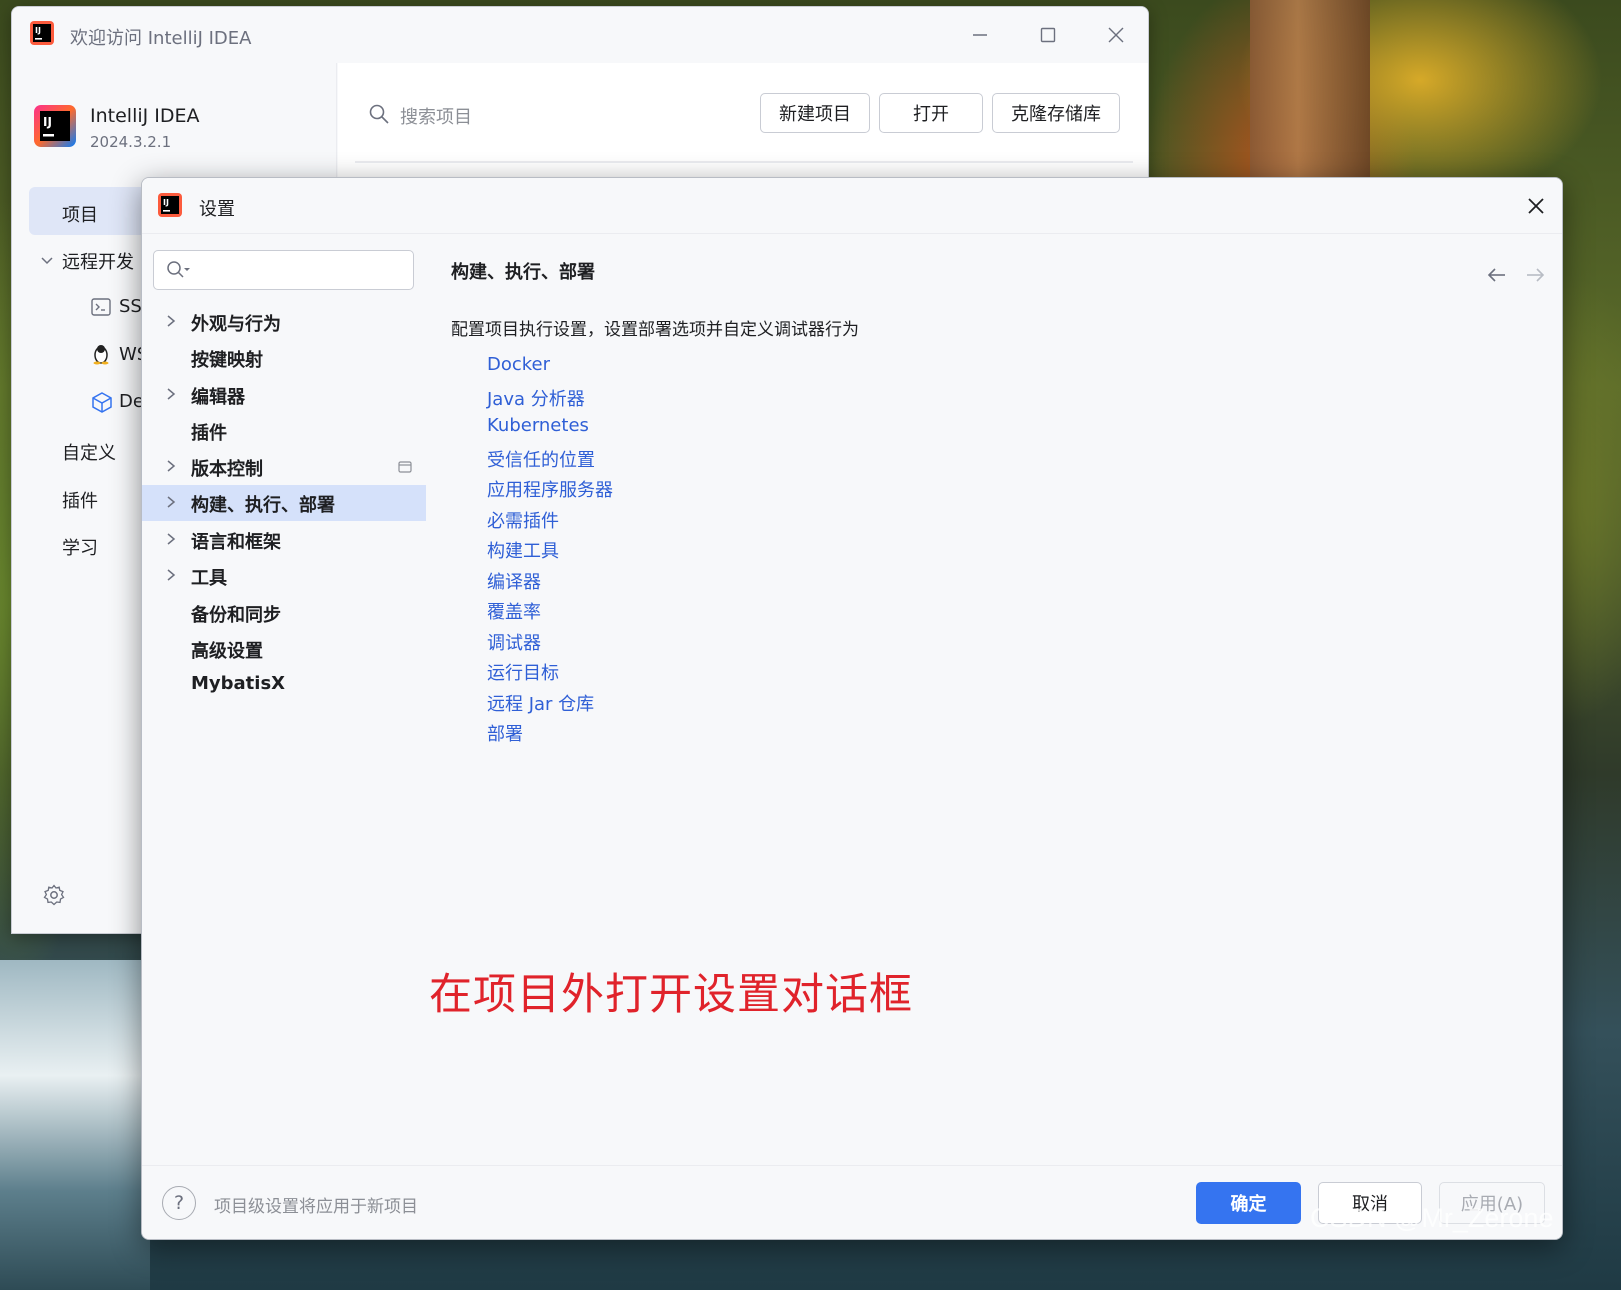 Image resolution: width=1621 pixels, height=1290 pixels. Describe the element at coordinates (236, 542) in the screenshot. I see `tree-item-label: 语言和框架` at that location.